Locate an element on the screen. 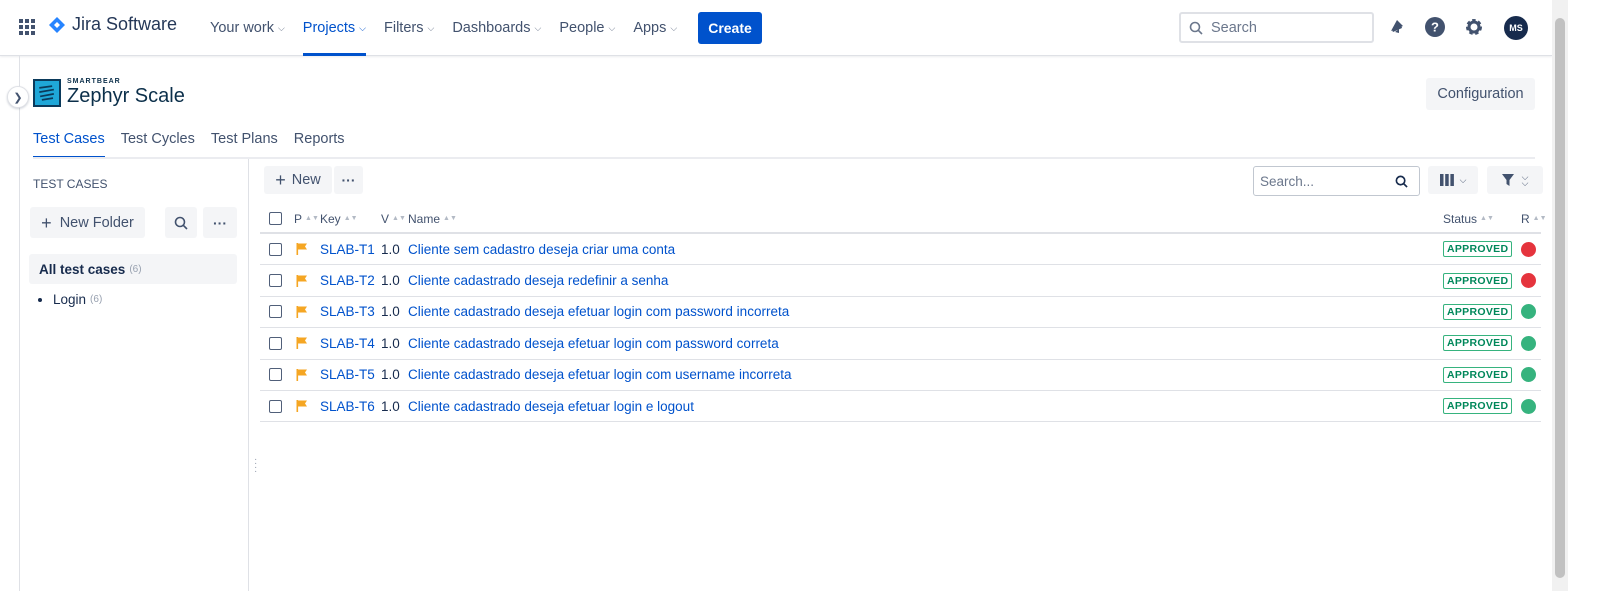 The width and height of the screenshot is (1598, 591). nav-filters: Filters ⌵ is located at coordinates (409, 28).